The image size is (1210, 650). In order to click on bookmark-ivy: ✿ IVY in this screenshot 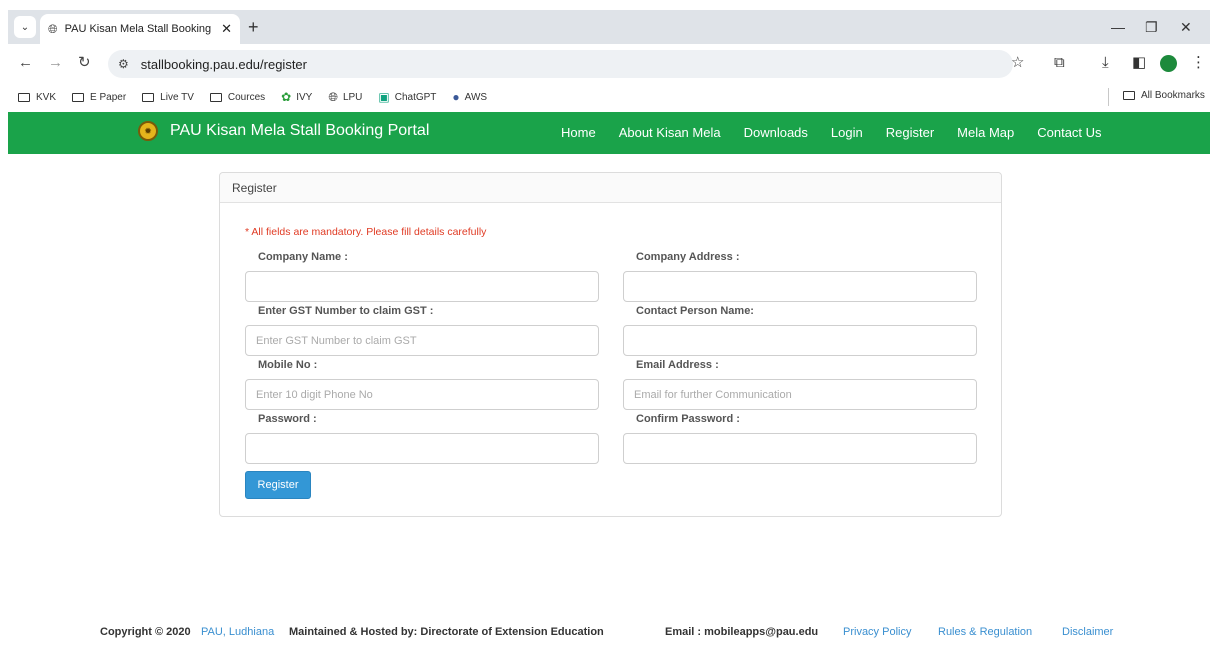, I will do `click(296, 97)`.